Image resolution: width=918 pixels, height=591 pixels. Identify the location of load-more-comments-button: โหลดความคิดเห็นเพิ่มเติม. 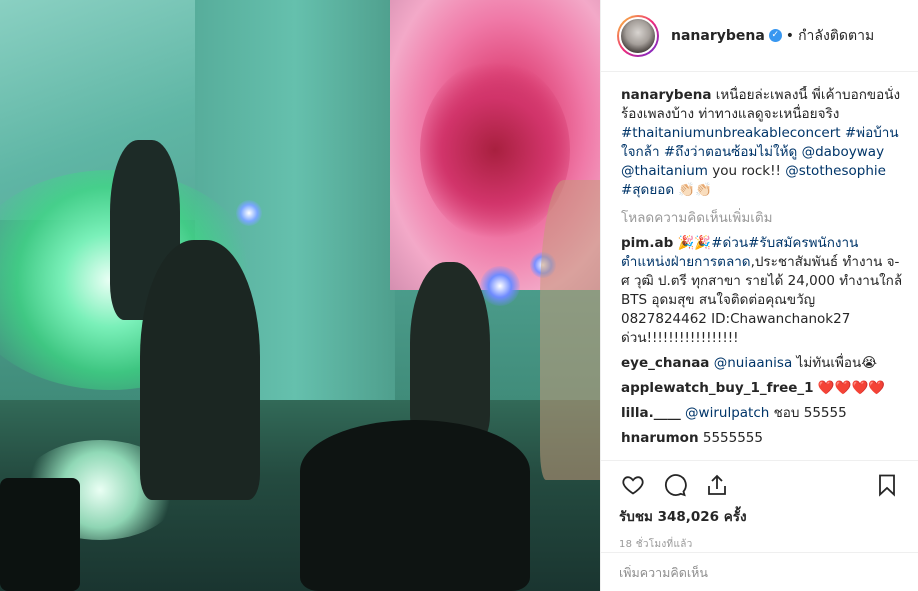
(762, 217).